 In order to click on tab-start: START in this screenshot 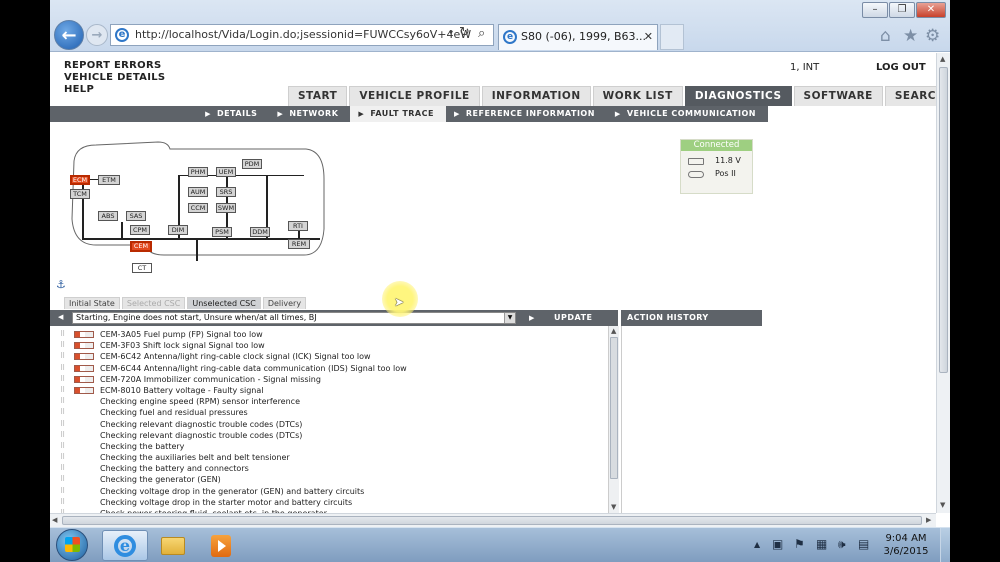, I will do `click(318, 96)`.